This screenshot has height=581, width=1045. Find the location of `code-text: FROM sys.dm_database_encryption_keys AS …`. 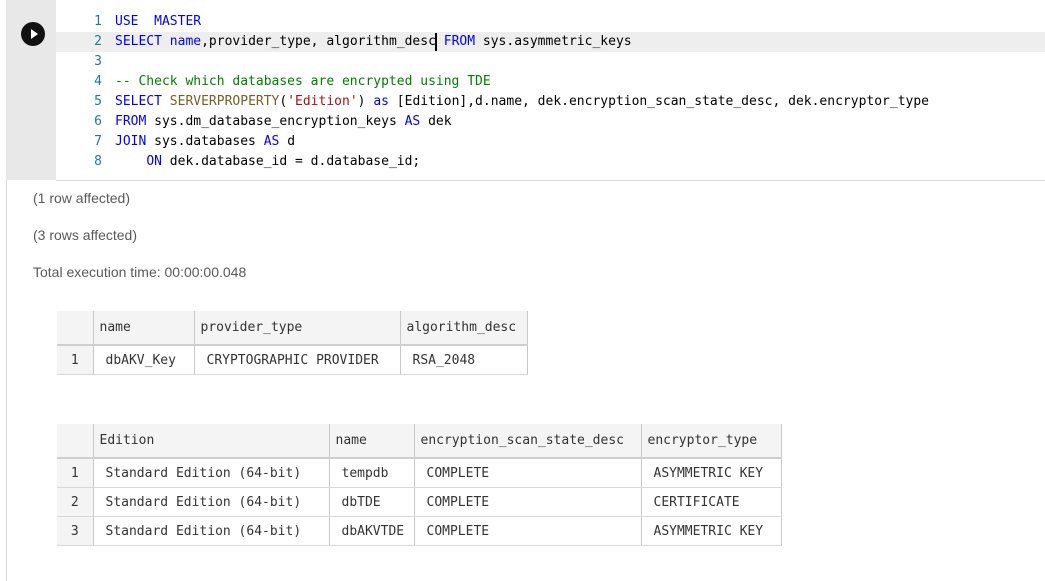

code-text: FROM sys.dm_database_encryption_keys AS … is located at coordinates (283, 122).